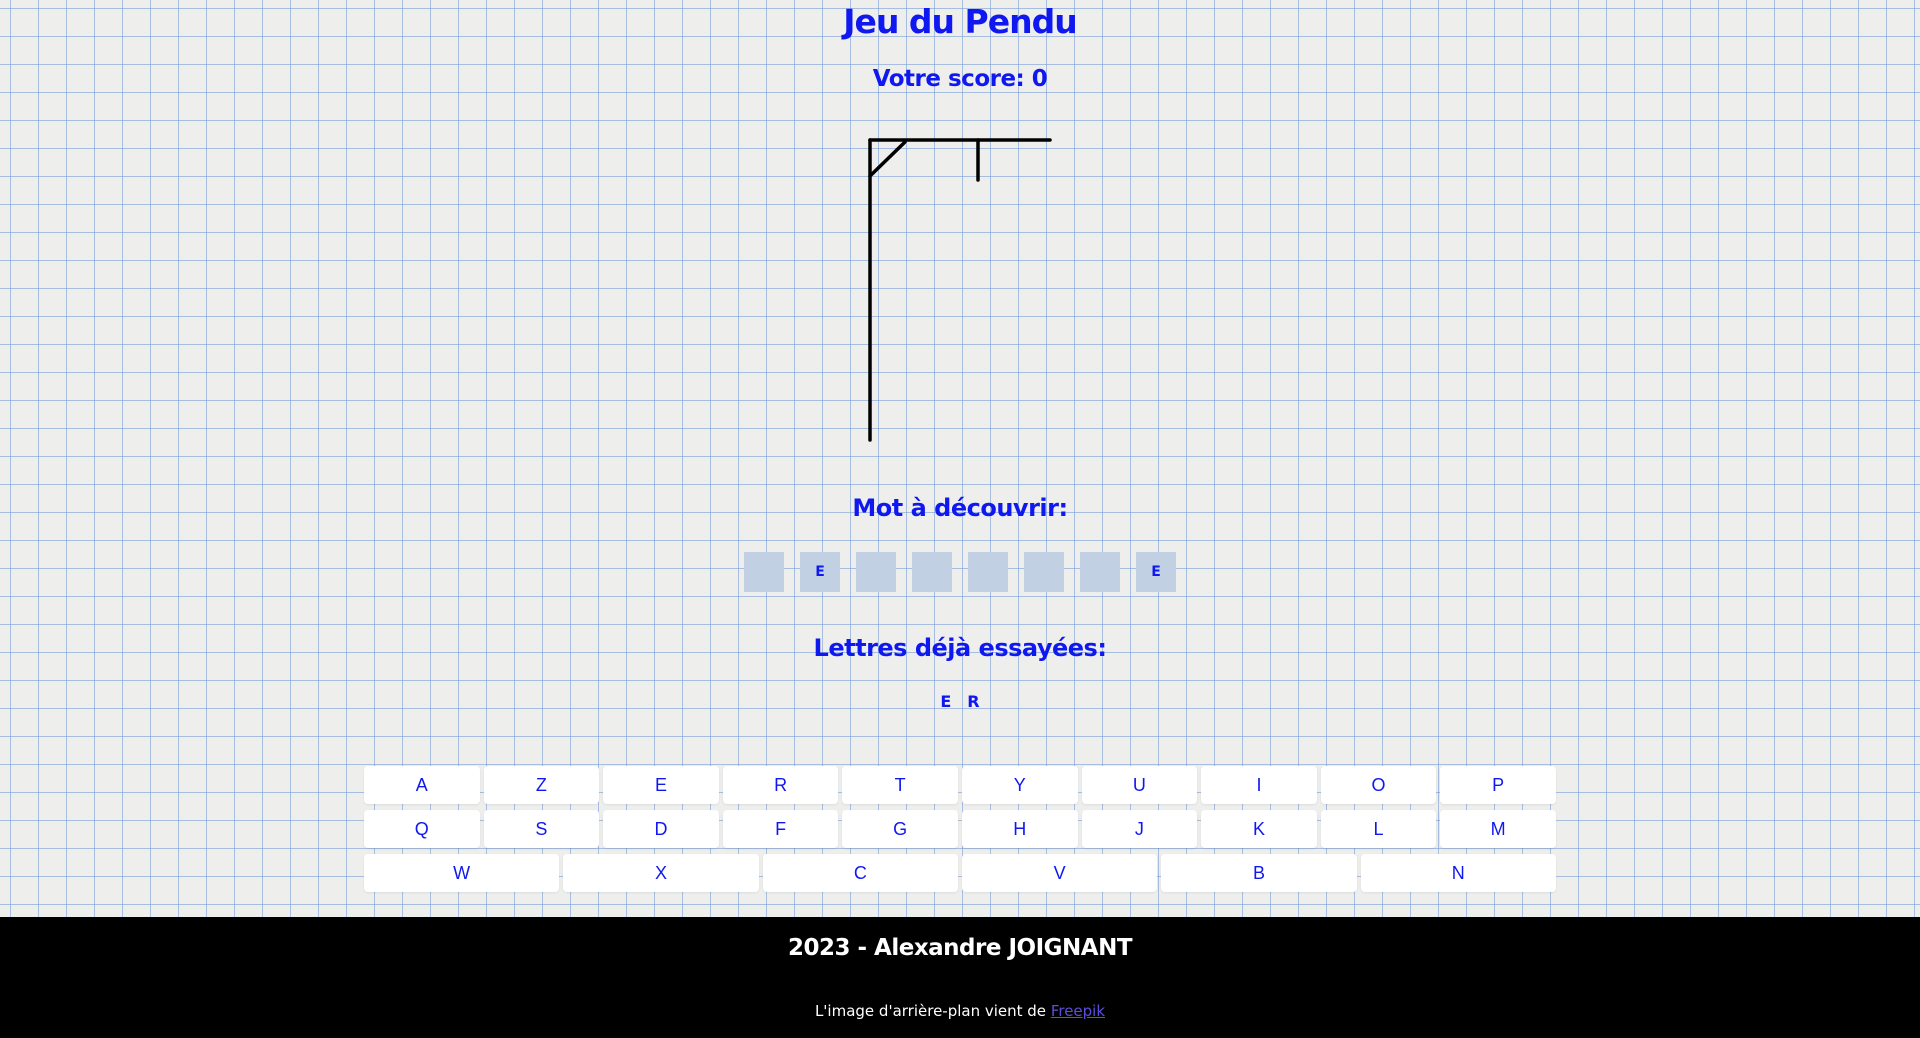 The width and height of the screenshot is (1920, 1038). I want to click on key-g-button: G, so click(900, 829).